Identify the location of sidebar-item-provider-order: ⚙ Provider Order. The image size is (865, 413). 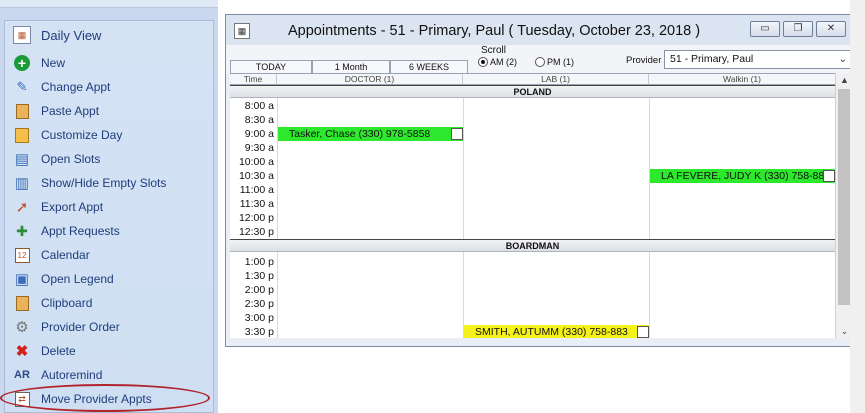
(109, 327).